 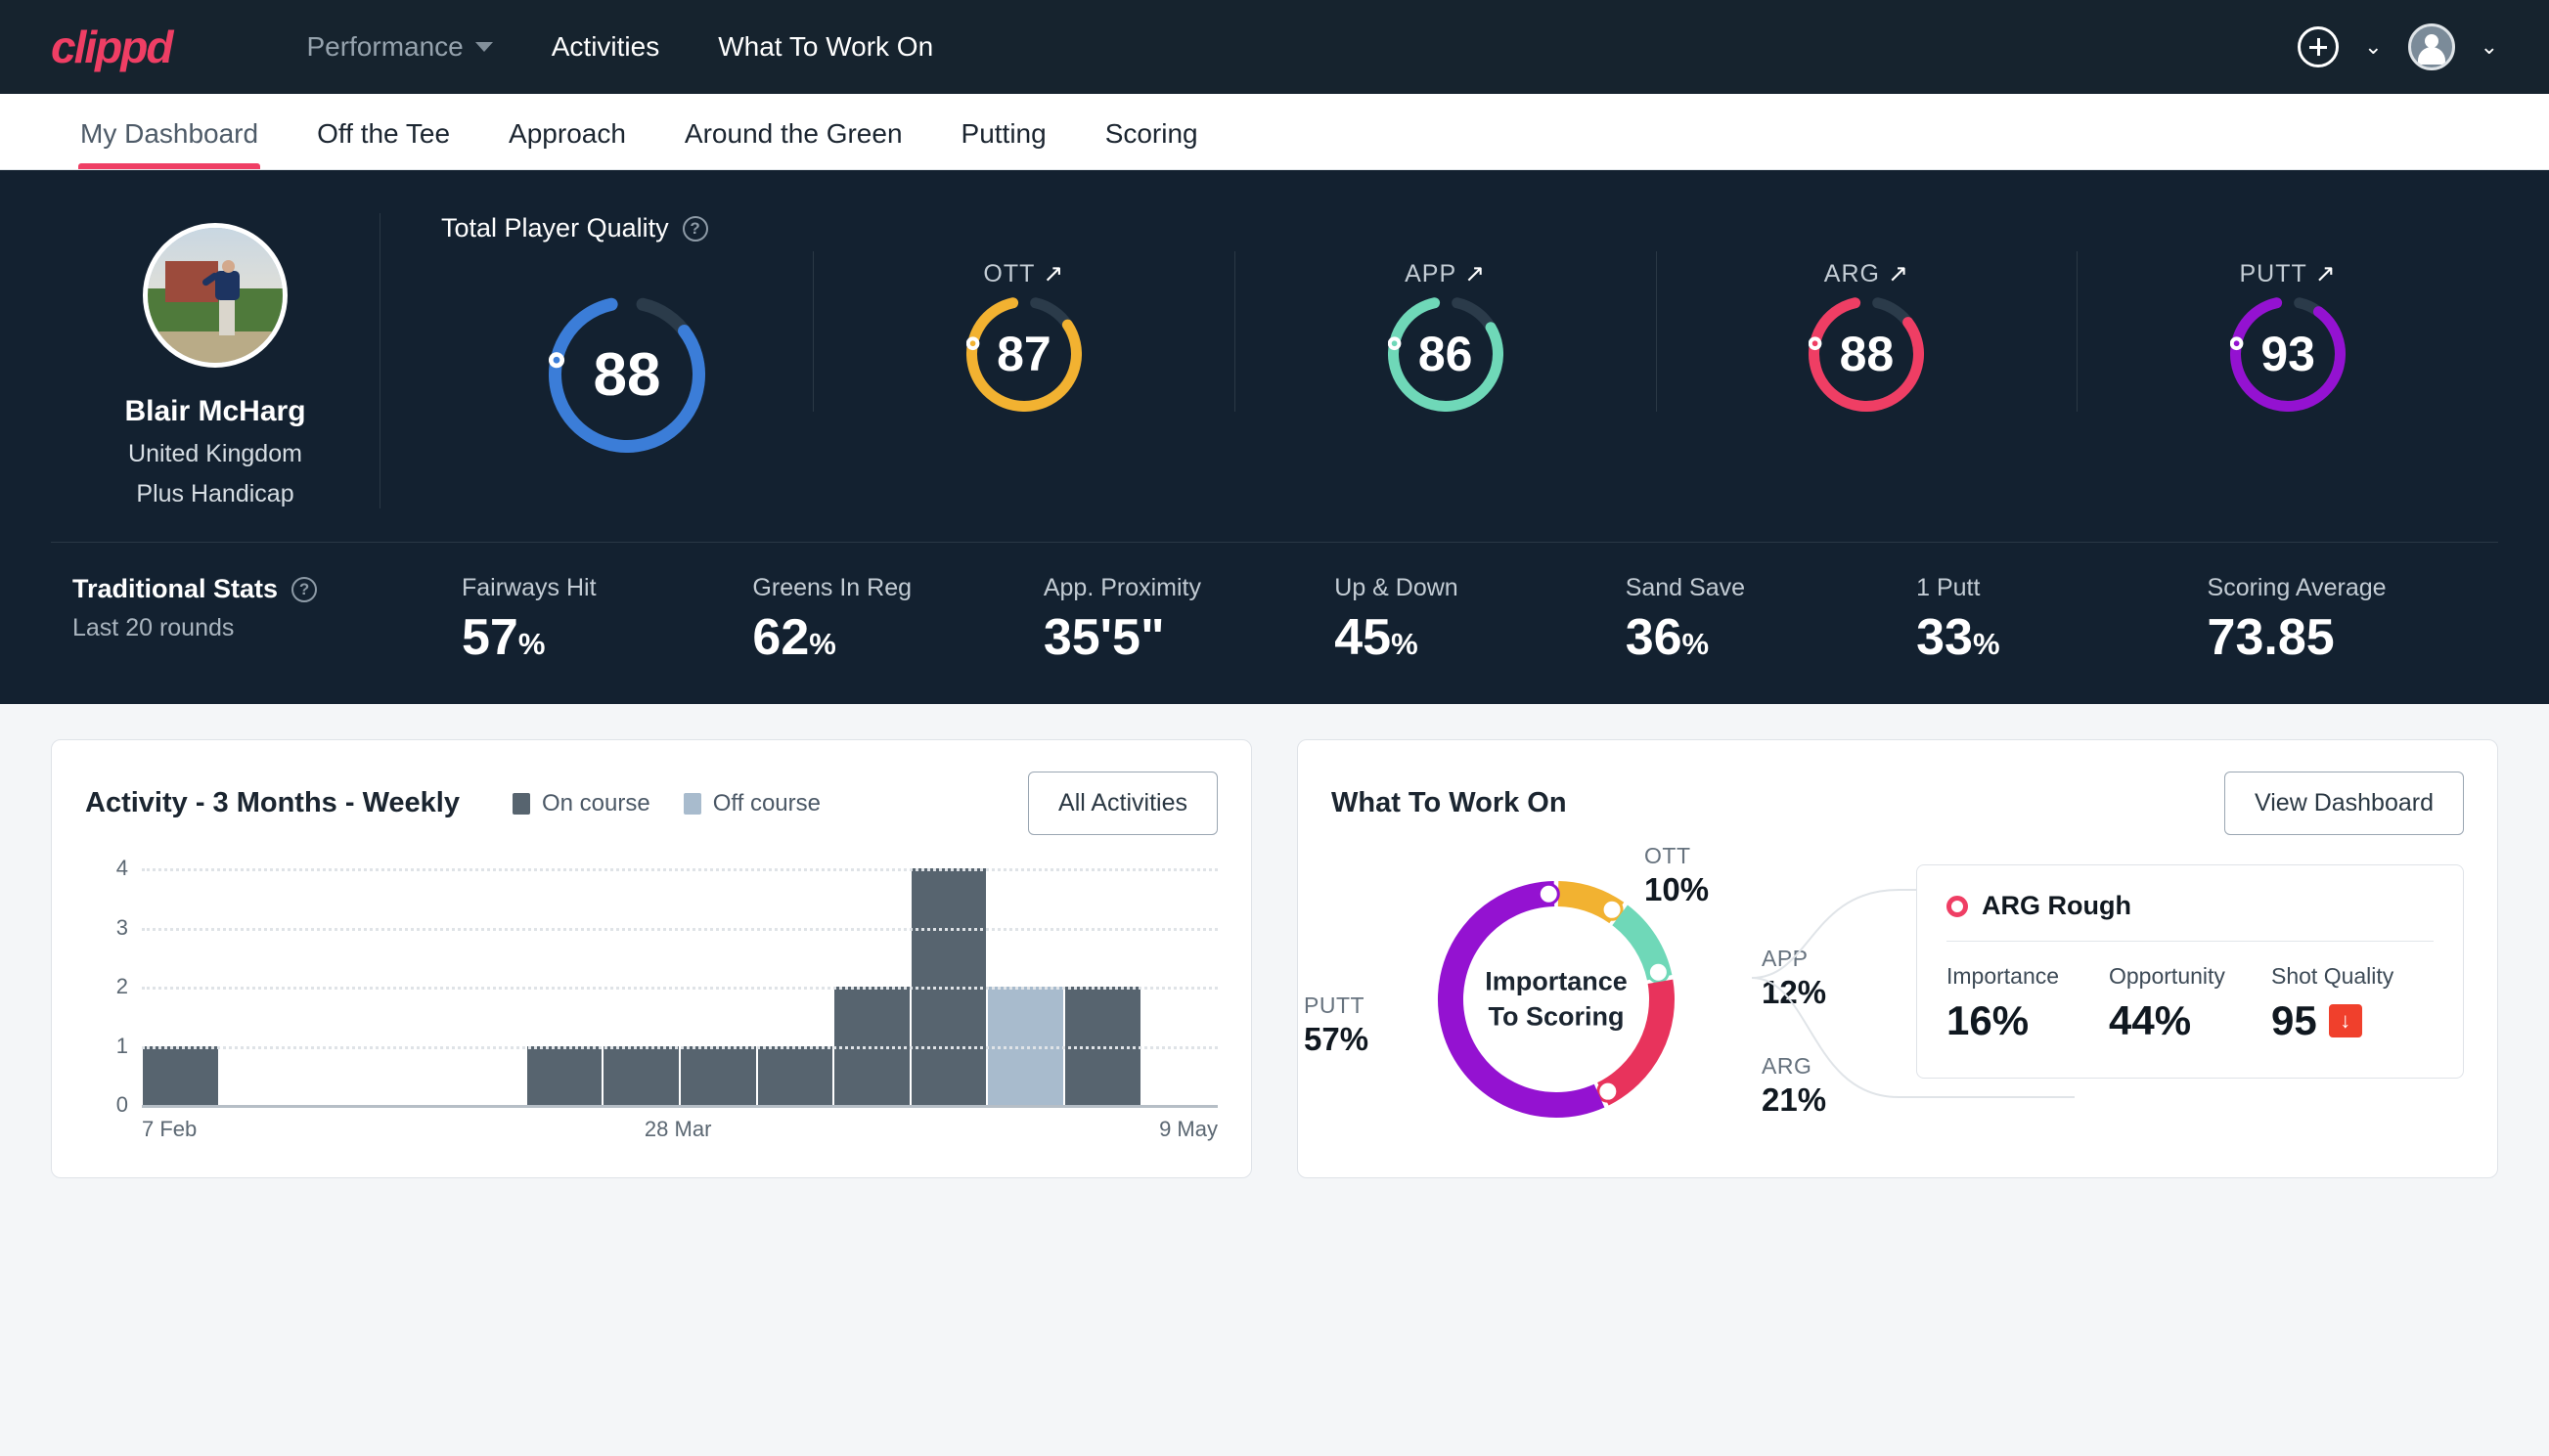 I want to click on arg-rough-title: ARG Rough, so click(x=2056, y=905).